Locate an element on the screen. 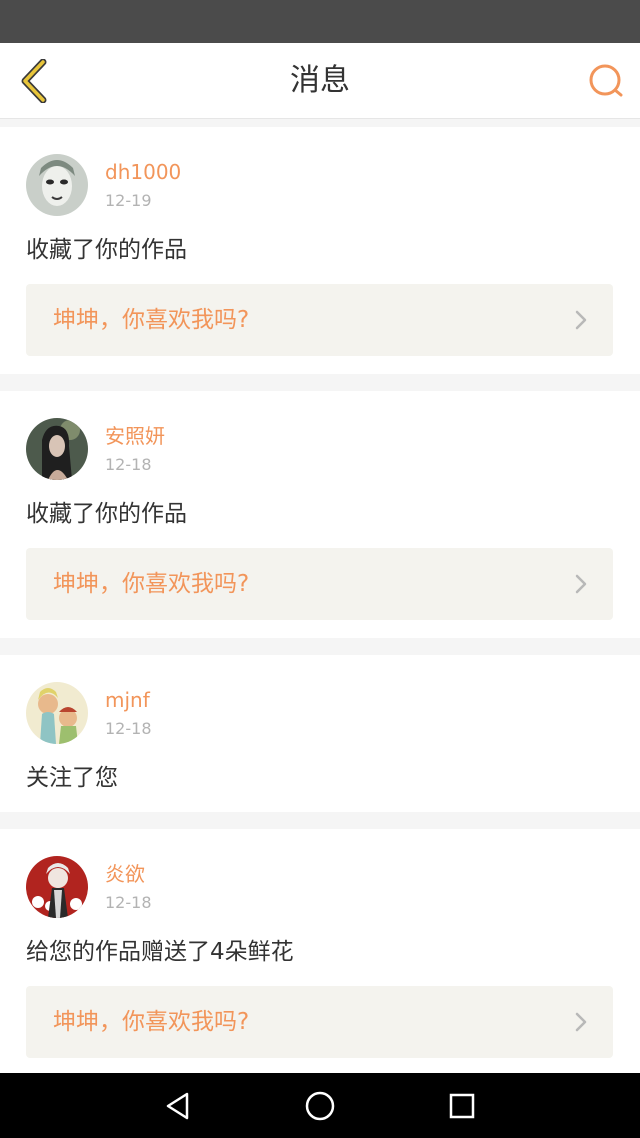 The image size is (640, 1138). system-recents-button is located at coordinates (462, 1106).